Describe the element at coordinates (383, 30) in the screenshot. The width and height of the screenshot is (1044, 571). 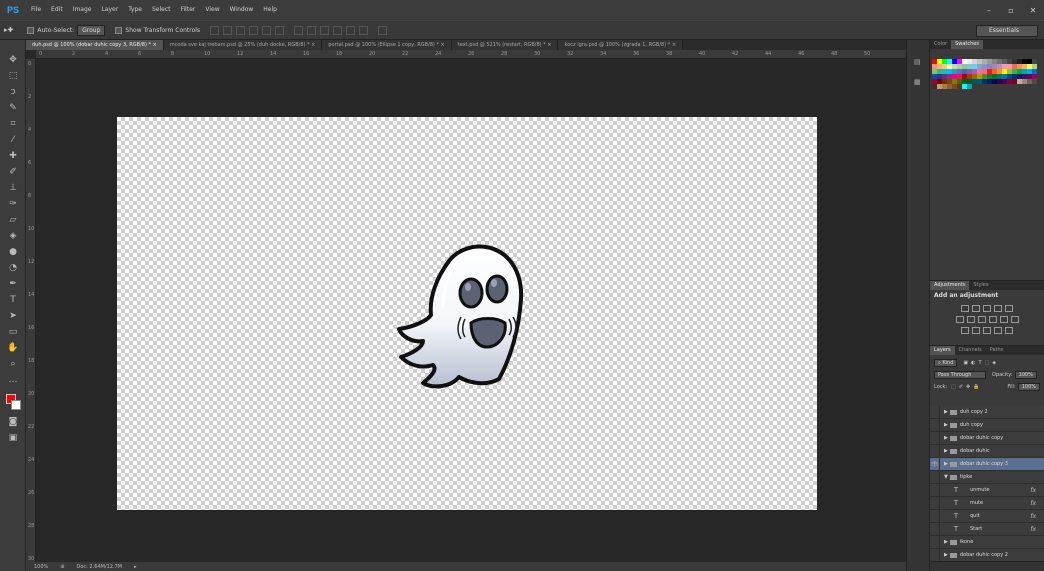
I see `auto-align-icon` at that location.